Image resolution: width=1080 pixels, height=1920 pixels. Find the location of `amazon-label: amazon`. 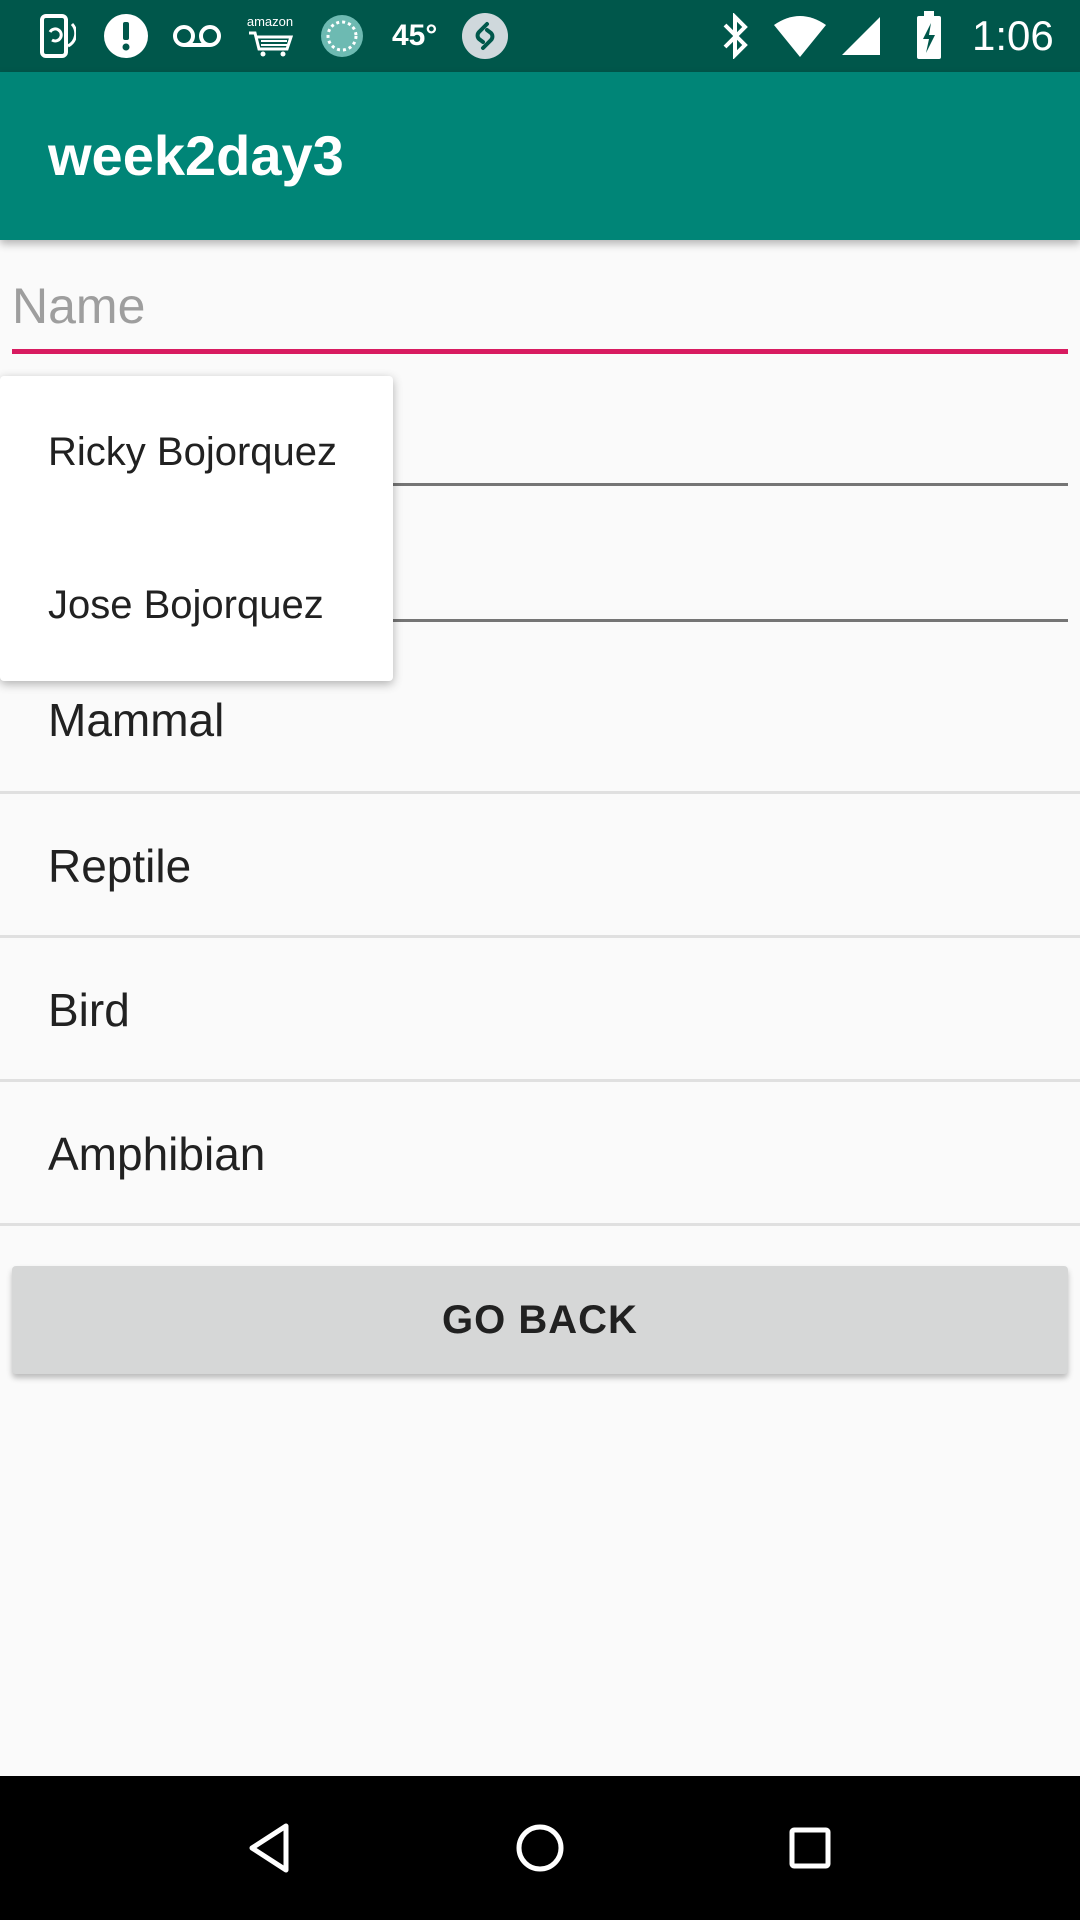

amazon-label: amazon is located at coordinates (270, 21).